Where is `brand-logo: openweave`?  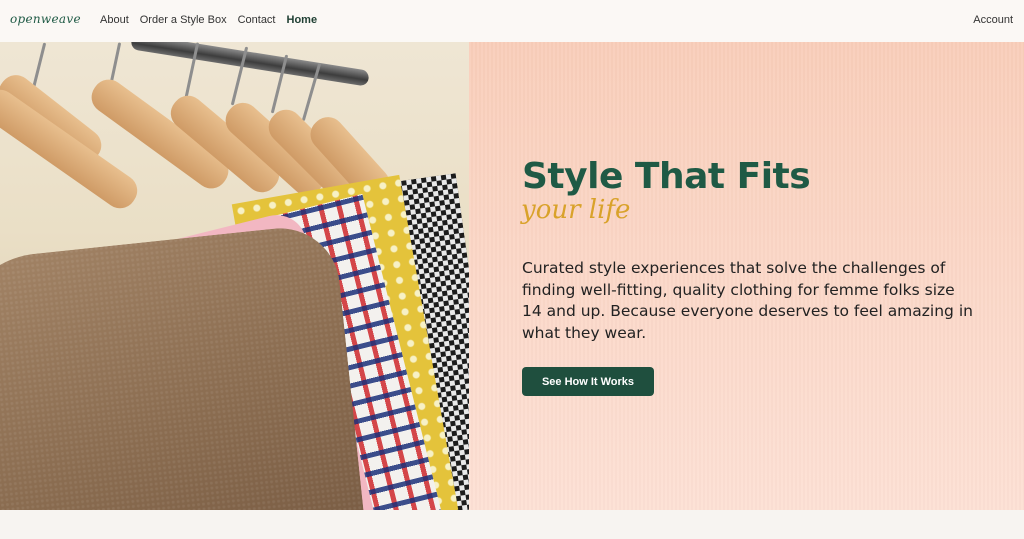
brand-logo: openweave is located at coordinates (45, 19).